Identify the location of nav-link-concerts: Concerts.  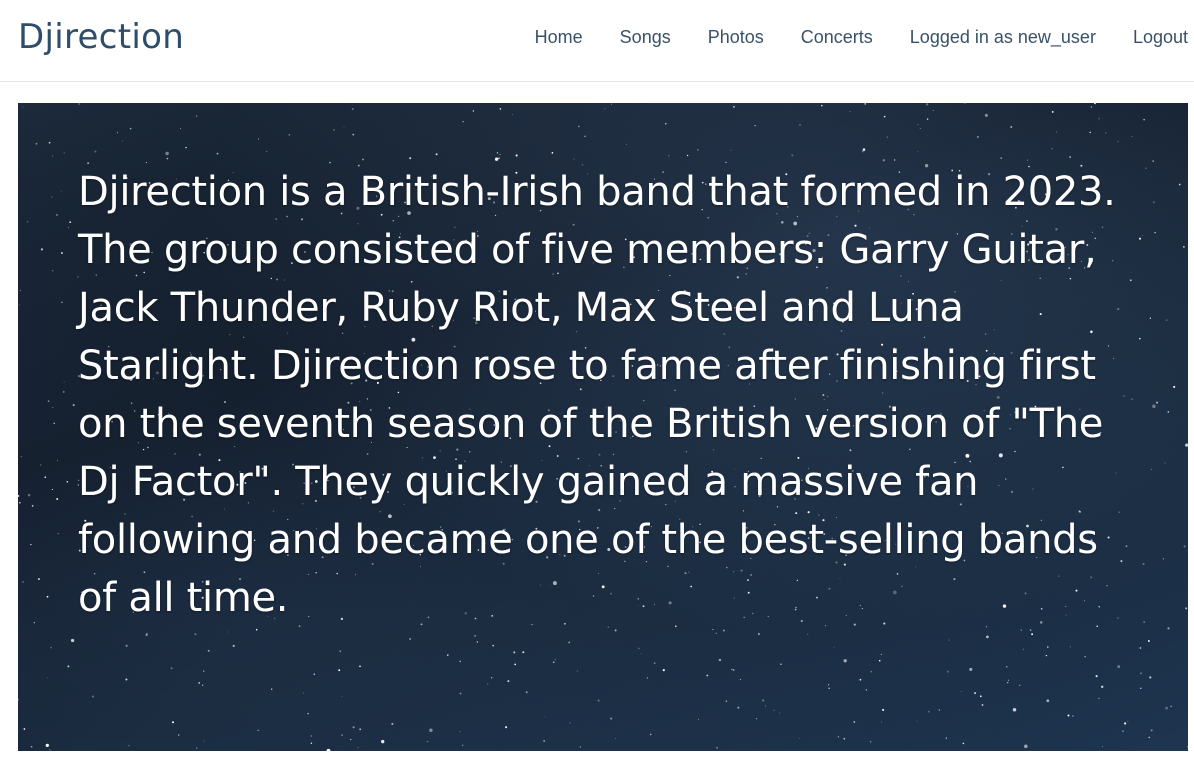
(837, 37).